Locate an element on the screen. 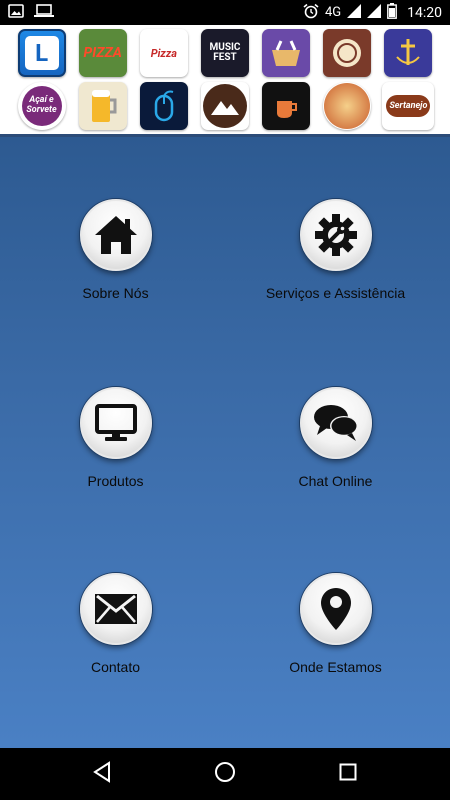 This screenshot has width=450, height=800. app-icon-pizza: PIZZA is located at coordinates (102, 53).